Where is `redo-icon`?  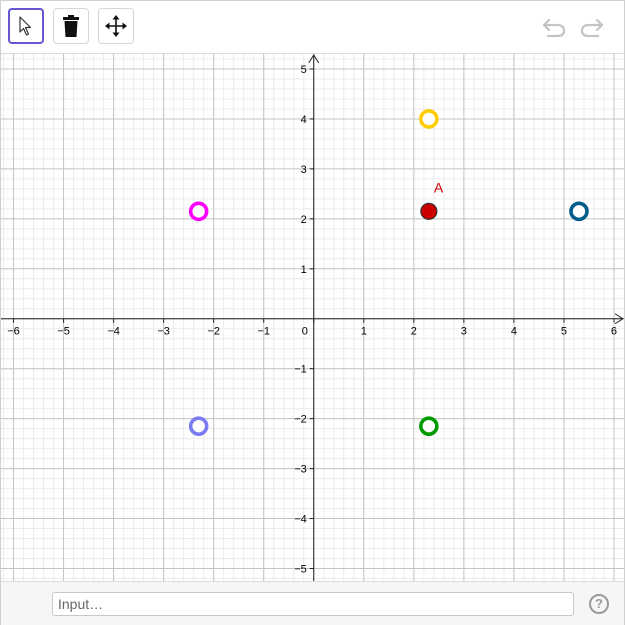 redo-icon is located at coordinates (592, 28).